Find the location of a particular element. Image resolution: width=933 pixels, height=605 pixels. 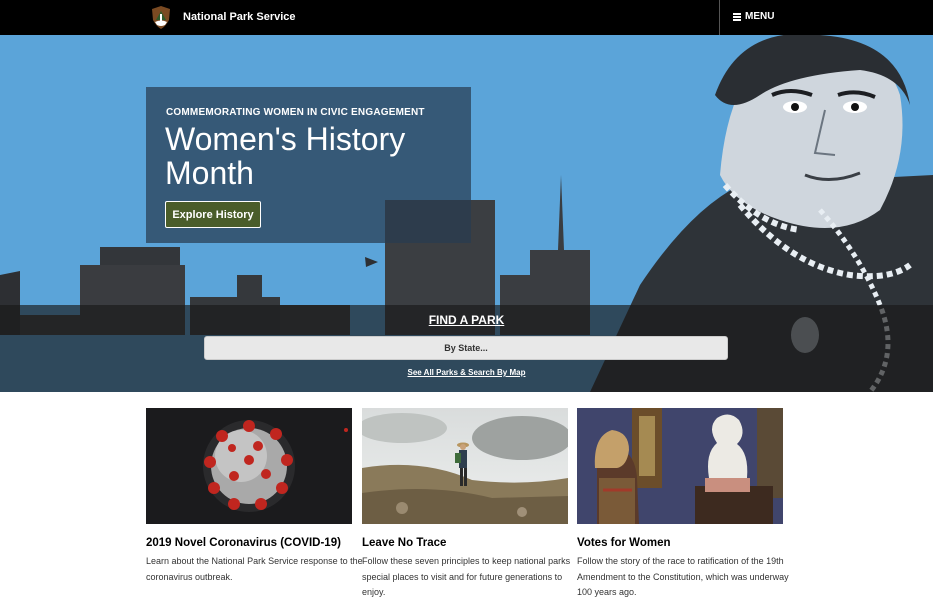

search-by-map-link: See All Parks & Search By Map is located at coordinates (466, 372).